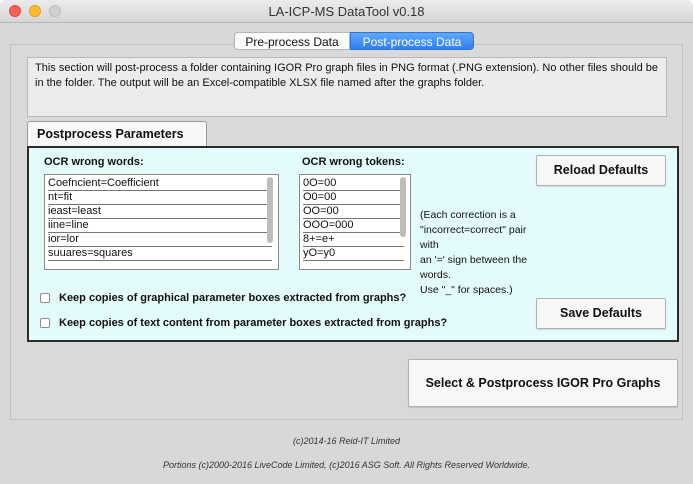  Describe the element at coordinates (160, 226) in the screenshot. I see `list-item: iine=line` at that location.